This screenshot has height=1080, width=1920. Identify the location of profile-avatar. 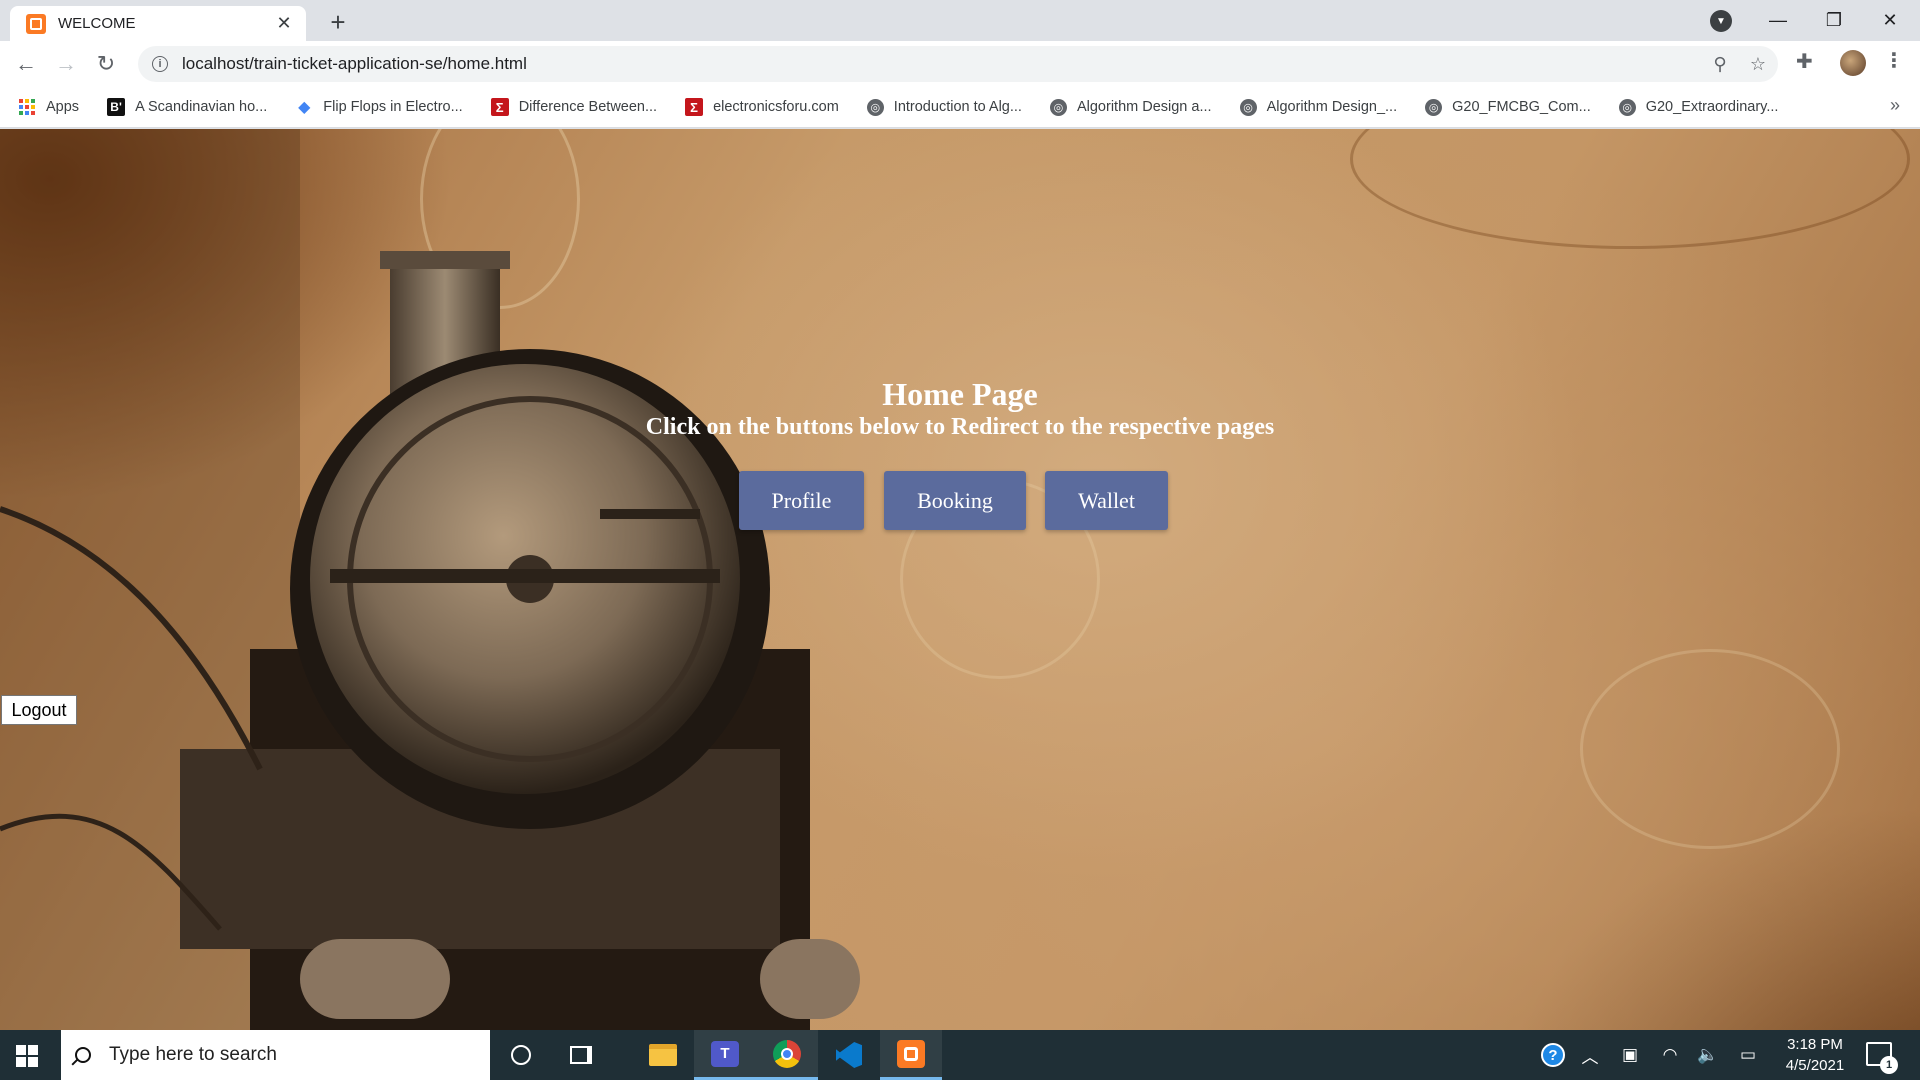
(1853, 63).